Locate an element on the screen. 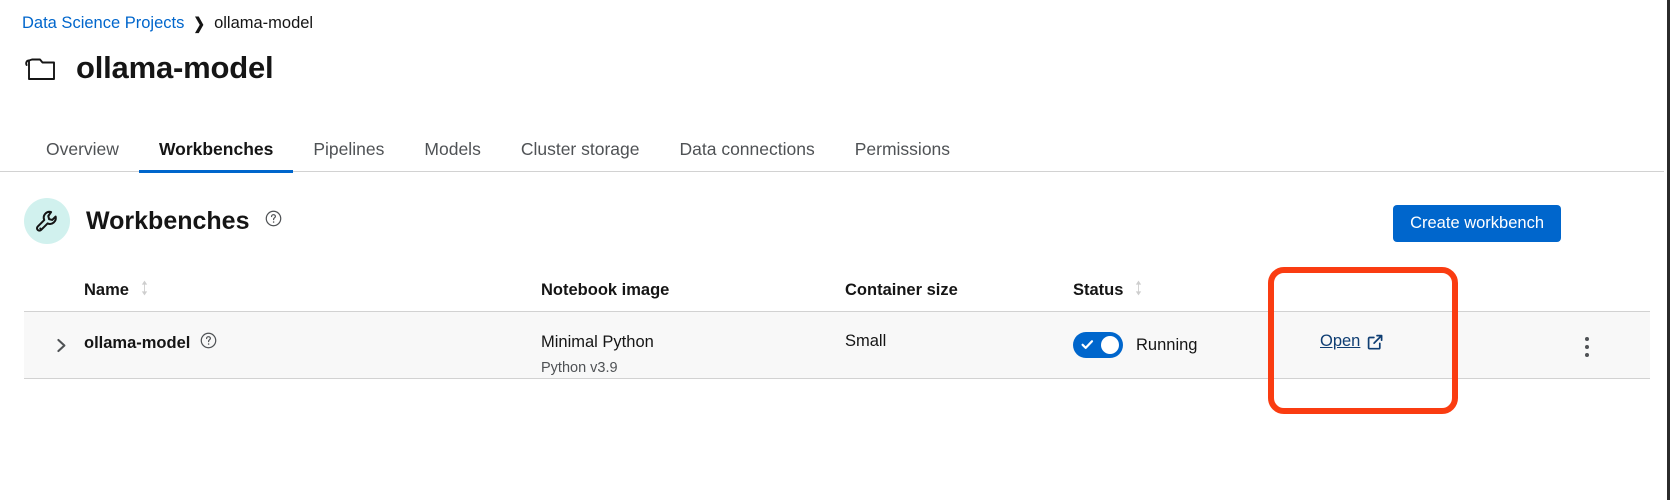 The height and width of the screenshot is (500, 1670). page-title-row: ollama-model is located at coordinates (149, 68).